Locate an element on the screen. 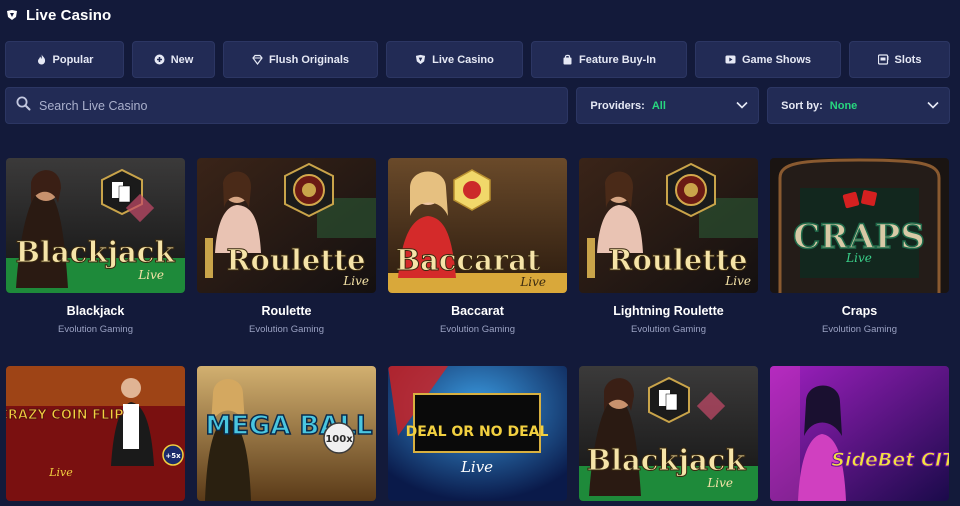 This screenshot has width=960, height=506. filter-bar: Providers: All Sort by: None is located at coordinates (477, 105).